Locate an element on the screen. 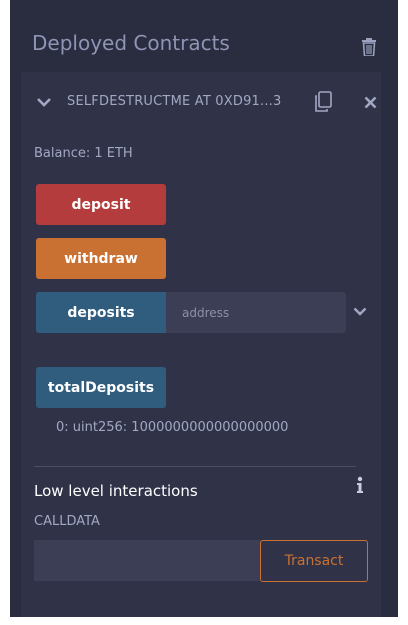  deposit-button: deposit is located at coordinates (101, 204).